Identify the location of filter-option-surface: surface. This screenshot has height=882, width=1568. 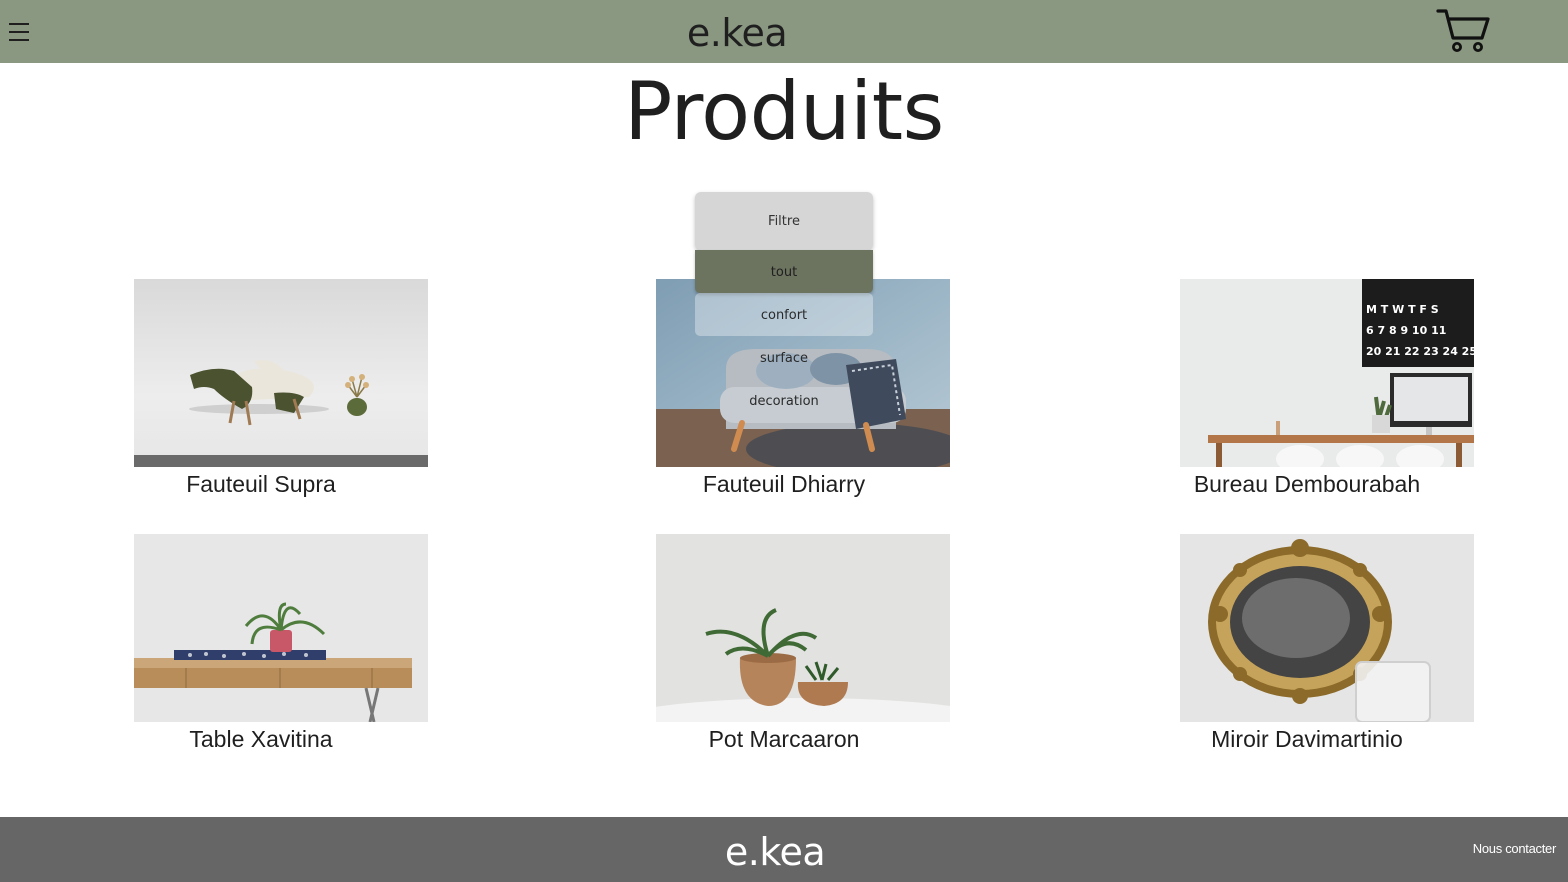
(784, 357).